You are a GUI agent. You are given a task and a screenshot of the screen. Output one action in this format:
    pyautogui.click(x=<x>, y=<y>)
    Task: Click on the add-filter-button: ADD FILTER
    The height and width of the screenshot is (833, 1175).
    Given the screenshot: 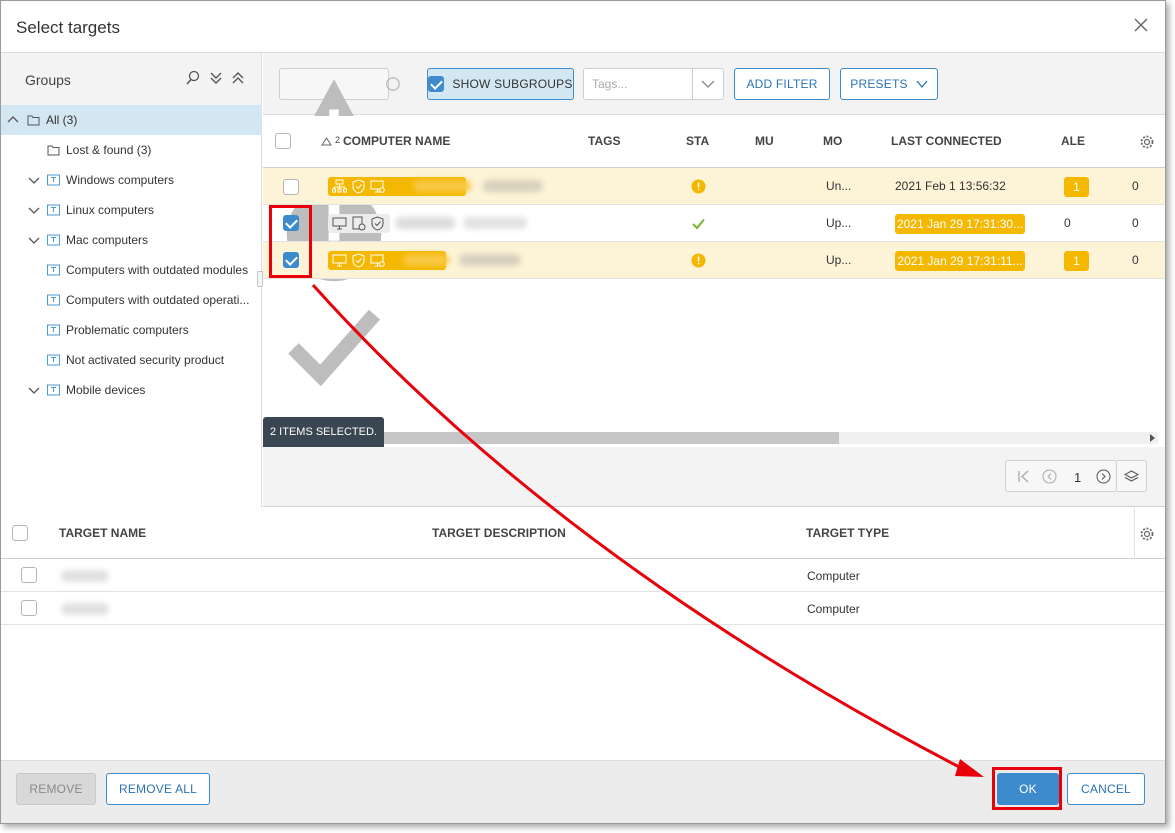 What is the action you would take?
    pyautogui.click(x=782, y=84)
    